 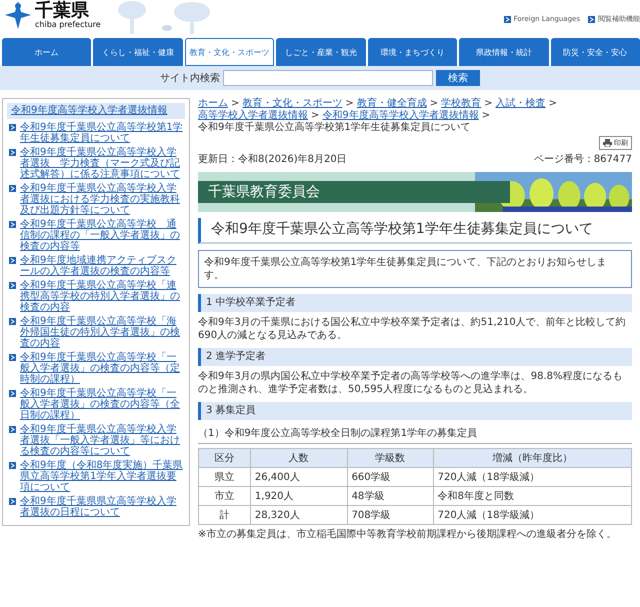 I want to click on sidebar-link: 令和9年度千葉県公立高等学校「一般入学者選抜」の検査の内容等（全日制の課程）, so click(x=102, y=404).